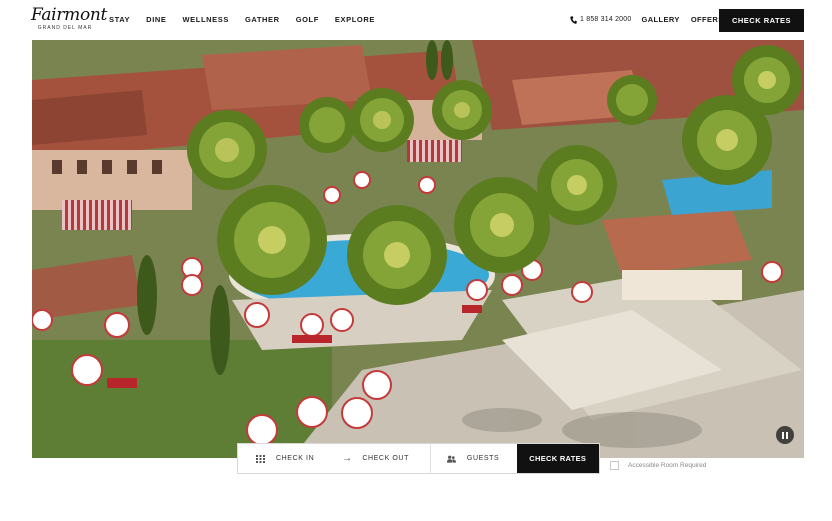  I want to click on check-out-field: CHECK OUT, so click(396, 458).